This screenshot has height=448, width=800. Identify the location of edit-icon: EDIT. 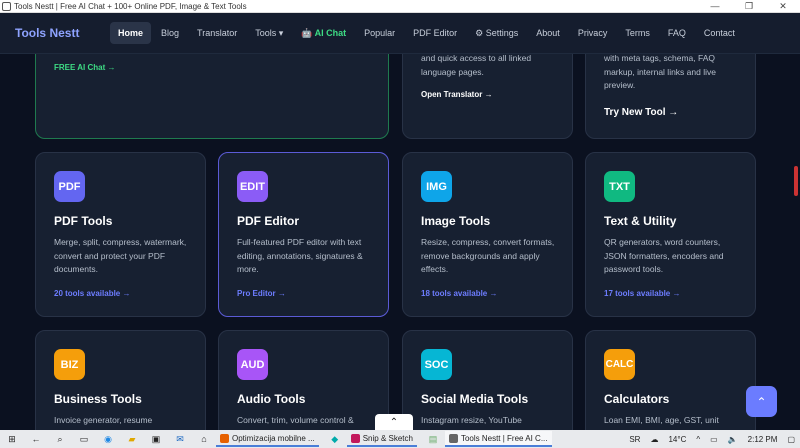
(252, 186).